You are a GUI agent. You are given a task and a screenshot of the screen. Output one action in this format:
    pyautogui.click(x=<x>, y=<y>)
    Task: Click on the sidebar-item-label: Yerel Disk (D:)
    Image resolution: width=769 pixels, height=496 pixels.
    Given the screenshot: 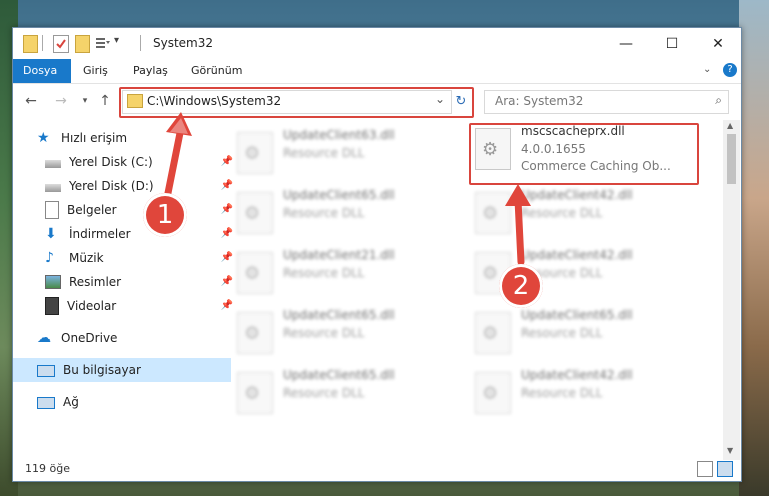 What is the action you would take?
    pyautogui.click(x=111, y=186)
    